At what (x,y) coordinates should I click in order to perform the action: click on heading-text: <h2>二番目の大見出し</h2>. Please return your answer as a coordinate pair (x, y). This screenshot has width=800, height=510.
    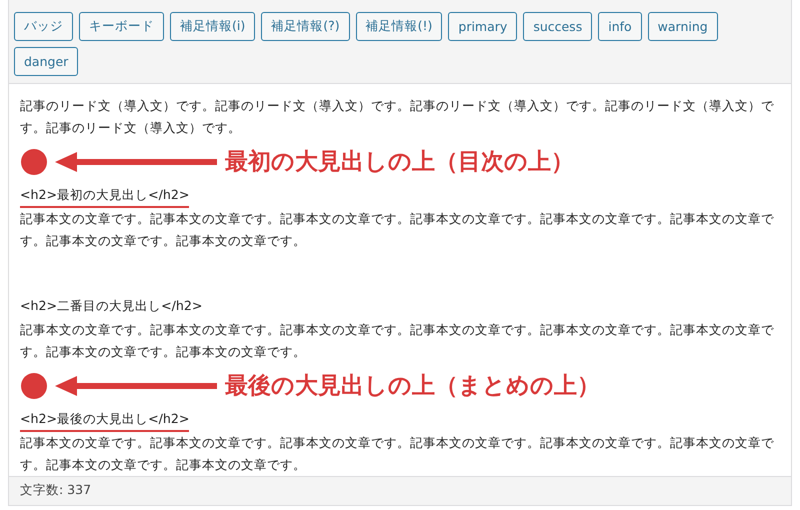
    Looking at the image, I should click on (111, 306).